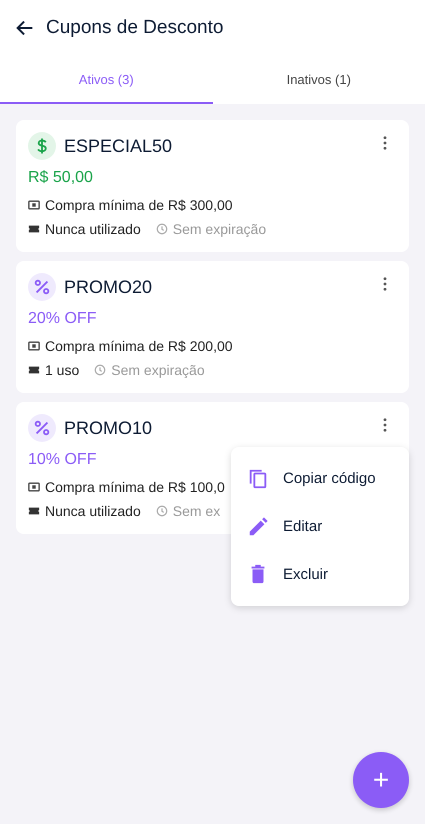  What do you see at coordinates (63, 460) in the screenshot?
I see `discount-value: 10% OFF` at bounding box center [63, 460].